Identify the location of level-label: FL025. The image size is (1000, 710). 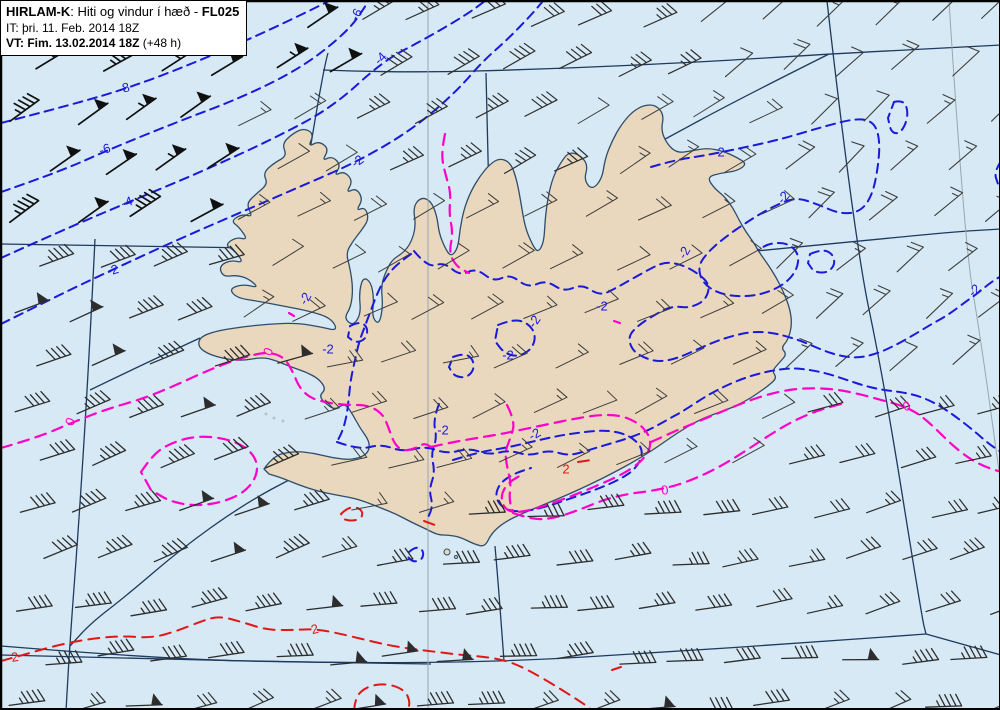
(220, 11).